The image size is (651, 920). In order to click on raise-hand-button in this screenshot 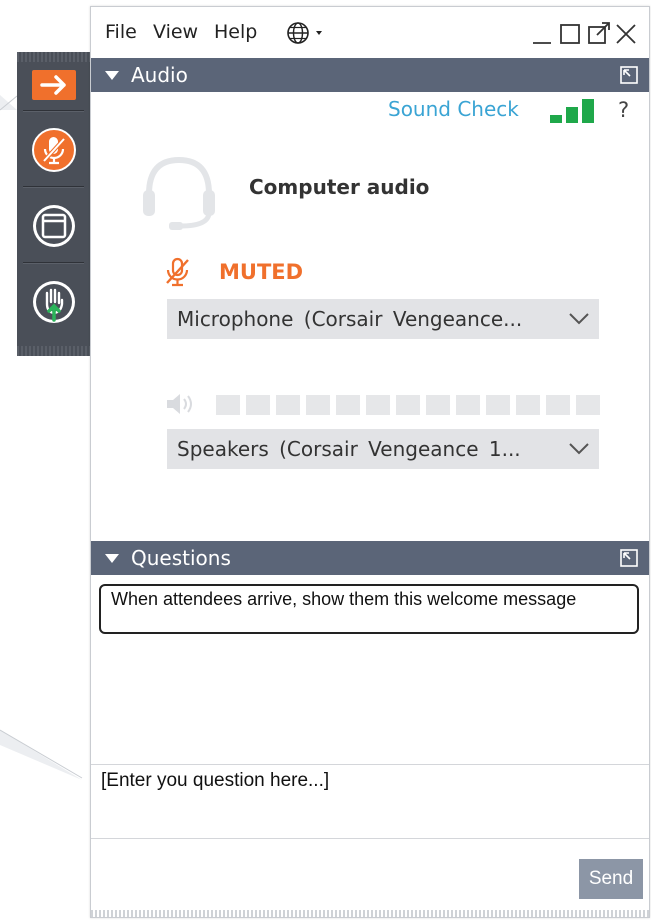, I will do `click(53, 302)`.